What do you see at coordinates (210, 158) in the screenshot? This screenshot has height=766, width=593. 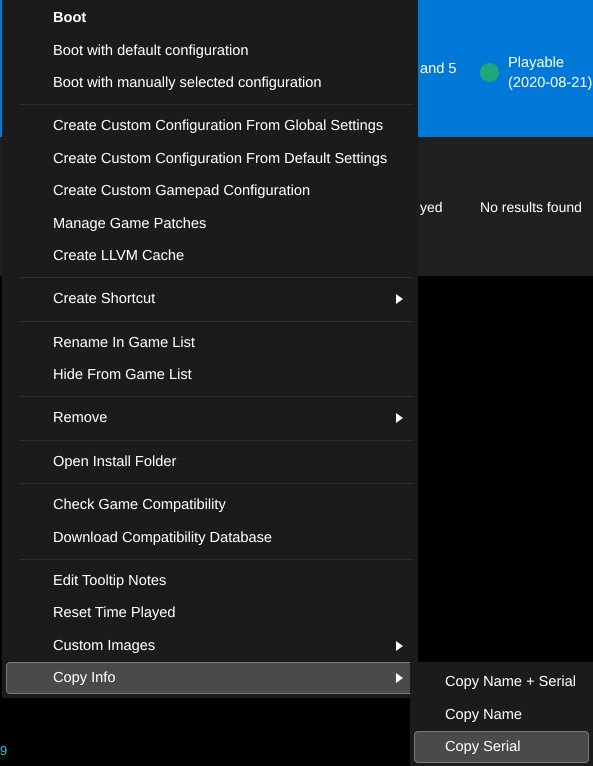 I see `menu-item: Create Custom Configuration From Default Settings` at bounding box center [210, 158].